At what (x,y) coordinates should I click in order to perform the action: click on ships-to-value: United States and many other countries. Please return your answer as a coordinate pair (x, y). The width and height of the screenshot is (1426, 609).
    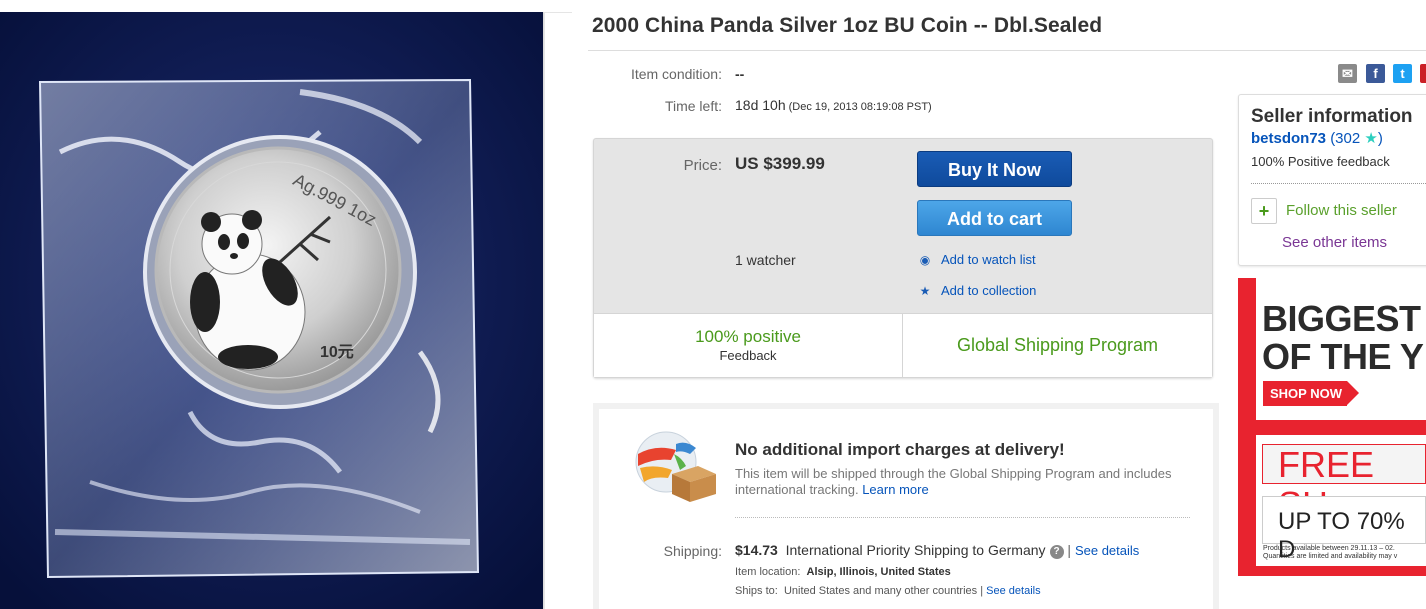
    Looking at the image, I should click on (880, 591).